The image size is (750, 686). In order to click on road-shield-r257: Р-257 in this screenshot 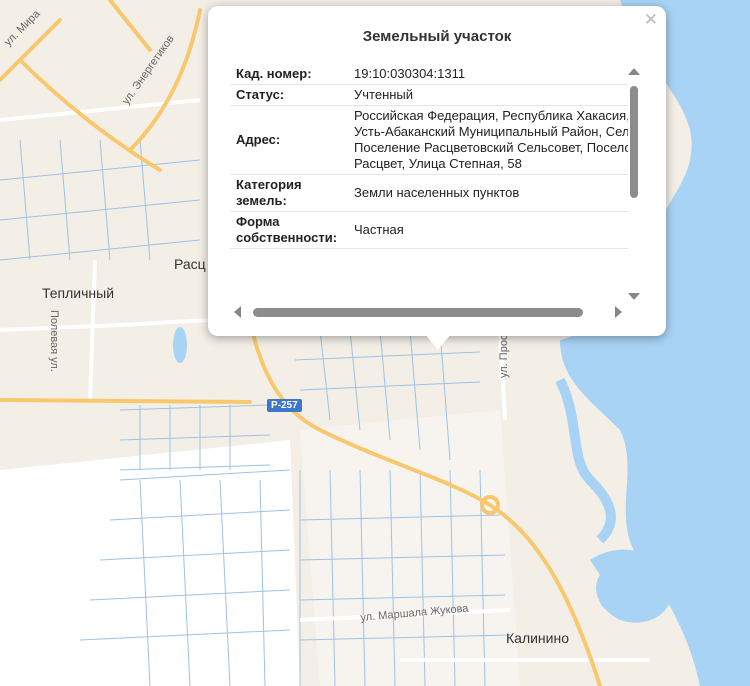, I will do `click(284, 405)`.